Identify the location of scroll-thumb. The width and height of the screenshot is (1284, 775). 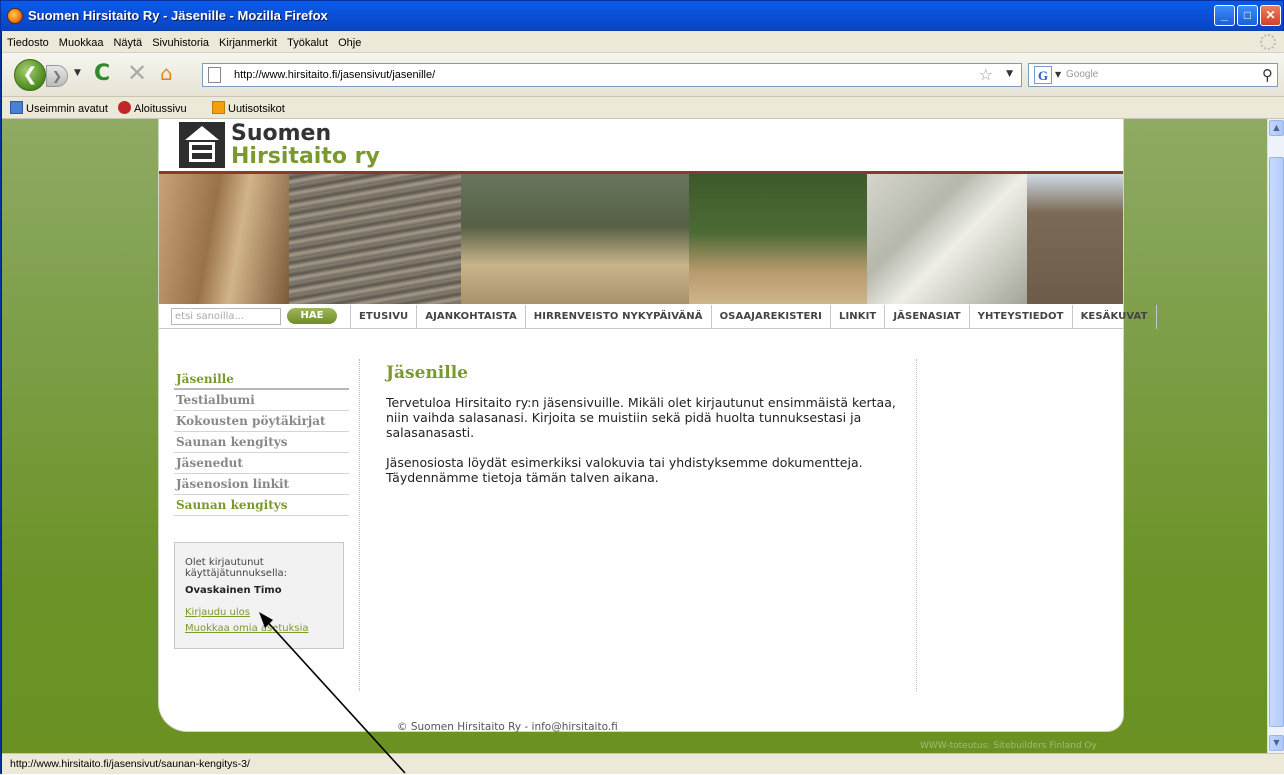
(1276, 442).